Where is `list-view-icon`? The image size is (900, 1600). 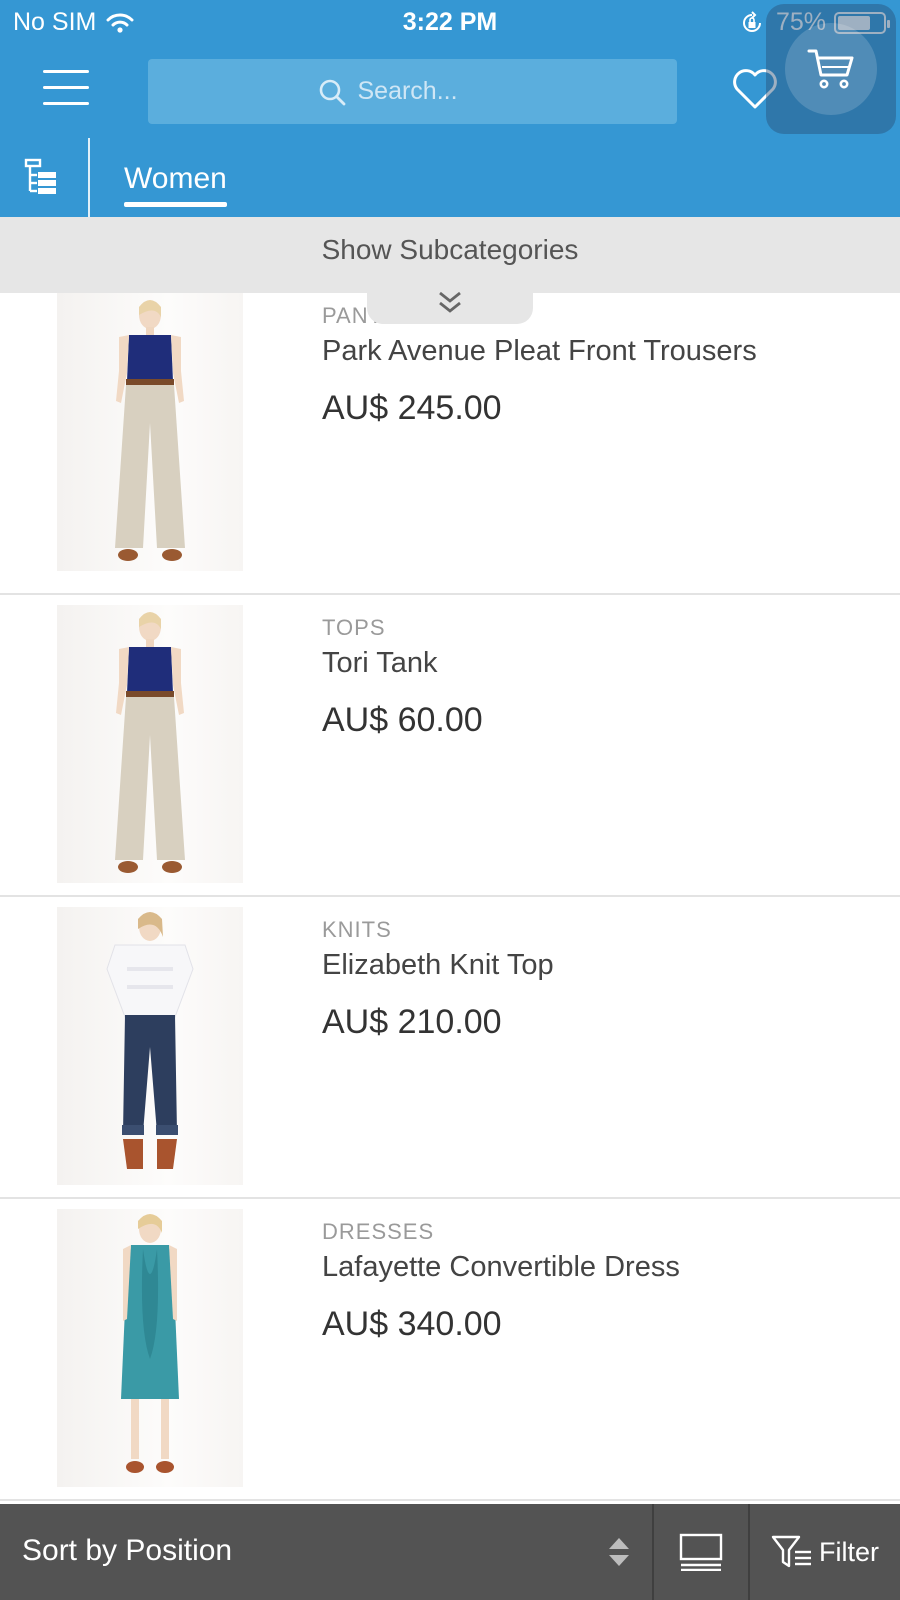 list-view-icon is located at coordinates (701, 1552).